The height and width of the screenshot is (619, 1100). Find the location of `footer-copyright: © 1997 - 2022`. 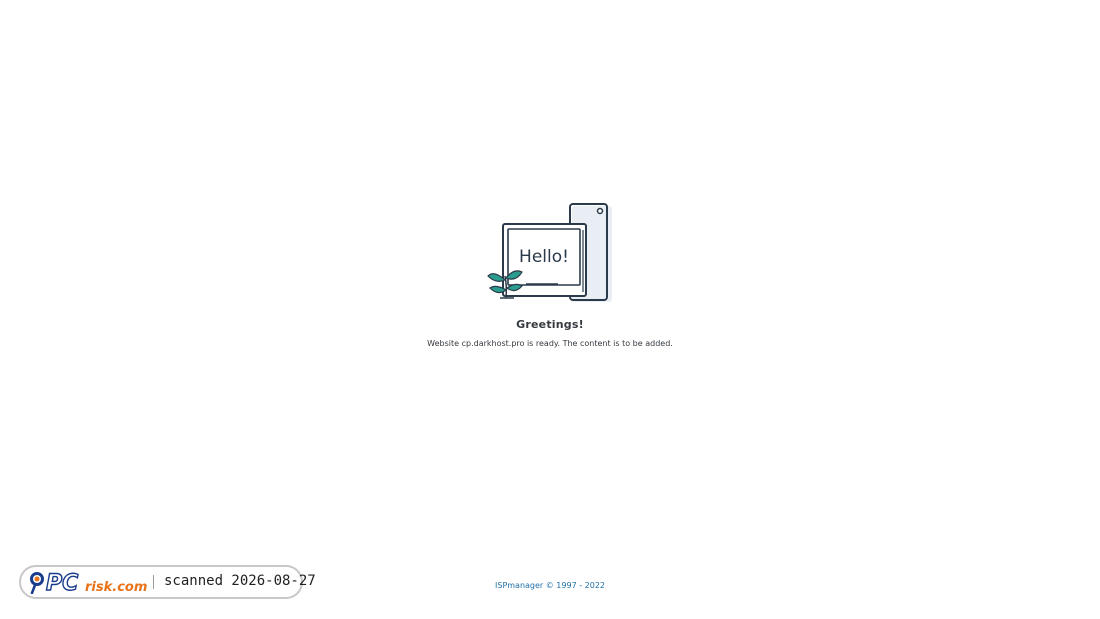

footer-copyright: © 1997 - 2022 is located at coordinates (575, 585).